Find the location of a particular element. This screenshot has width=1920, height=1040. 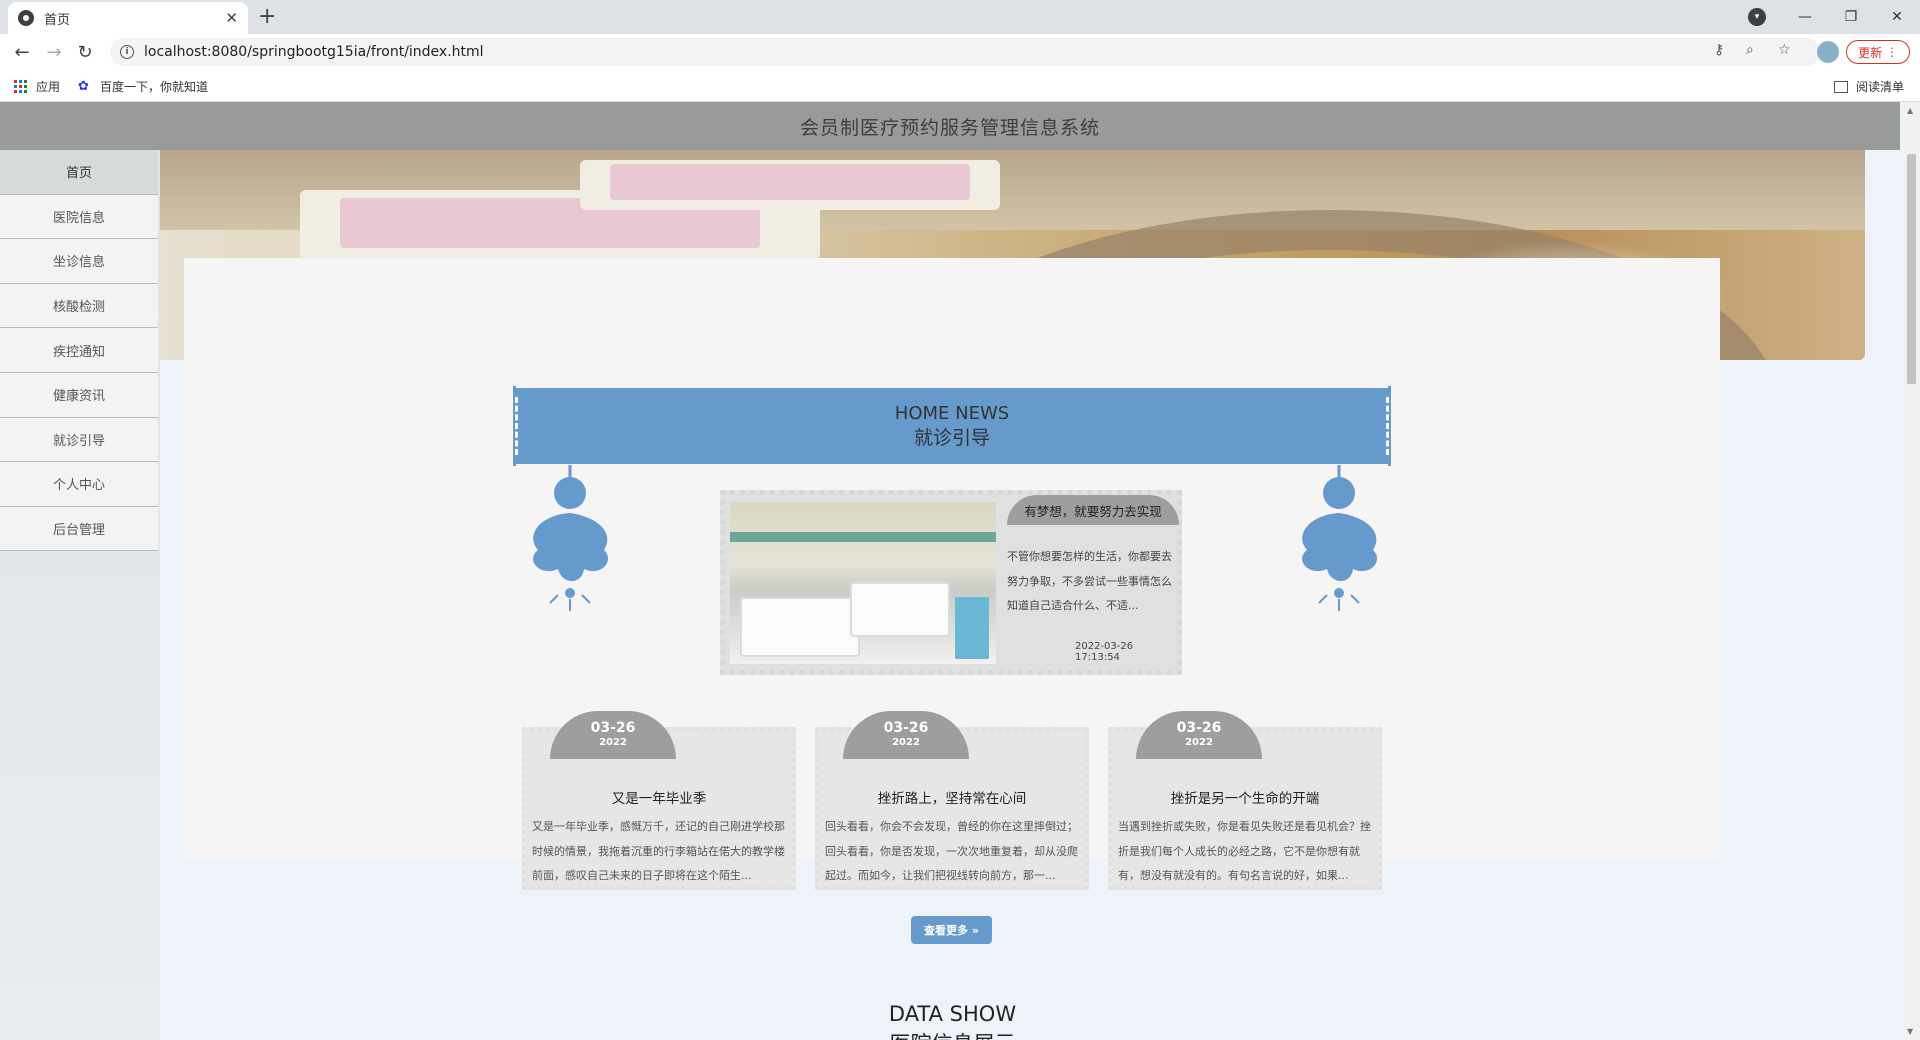

data-show-heading-cn: 医院信息展示 is located at coordinates (952, 1034).